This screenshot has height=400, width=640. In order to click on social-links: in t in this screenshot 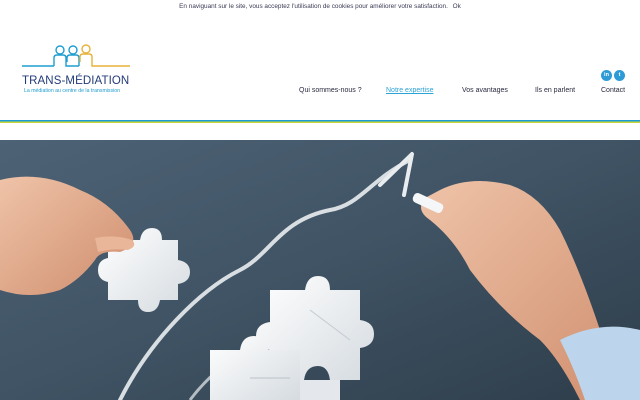, I will do `click(614, 75)`.